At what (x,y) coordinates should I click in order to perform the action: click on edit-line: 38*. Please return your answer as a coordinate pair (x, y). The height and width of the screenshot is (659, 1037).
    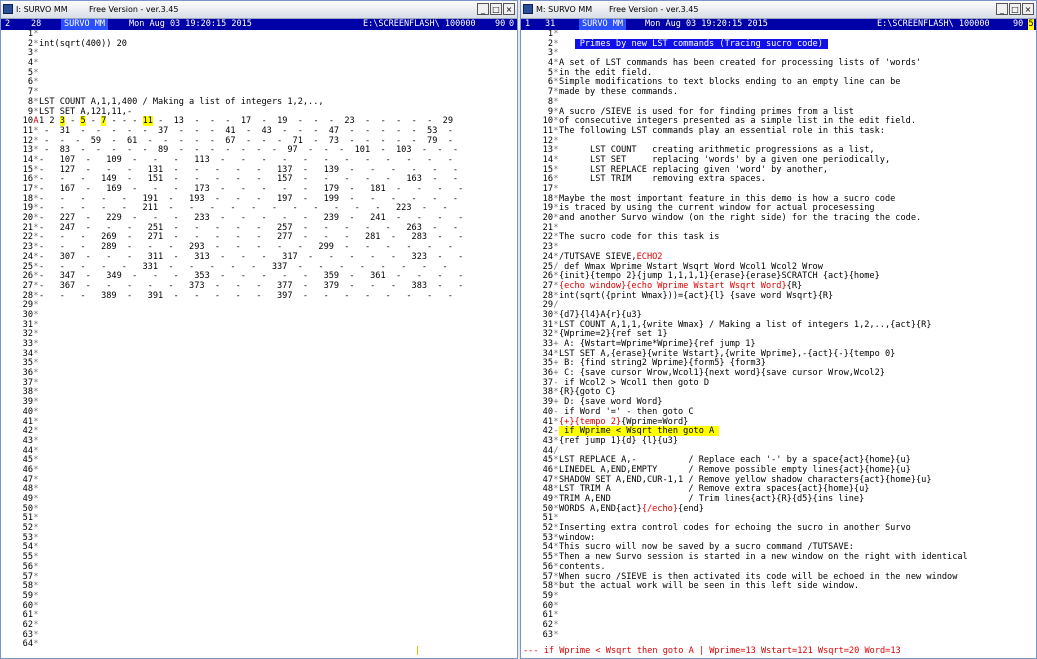
    Looking at the image, I should click on (259, 393).